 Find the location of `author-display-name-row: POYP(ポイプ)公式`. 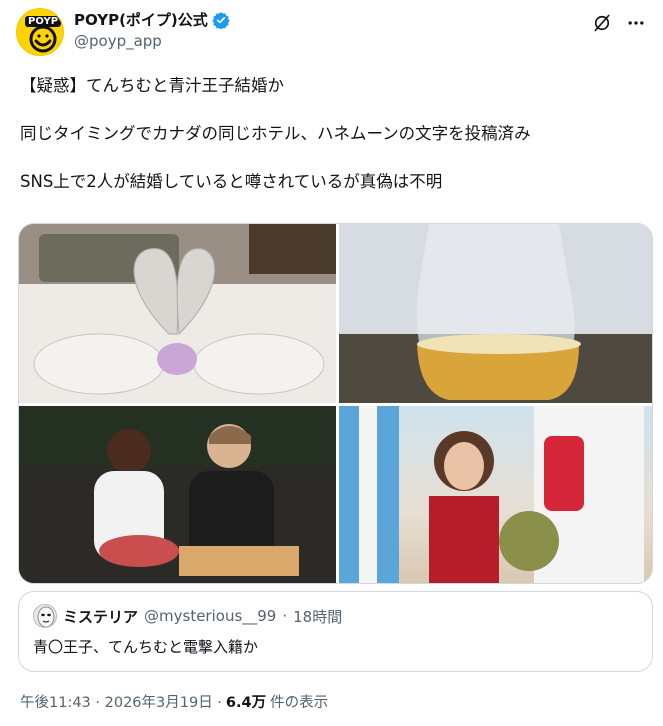

author-display-name-row: POYP(ポイプ)公式 is located at coordinates (152, 20).